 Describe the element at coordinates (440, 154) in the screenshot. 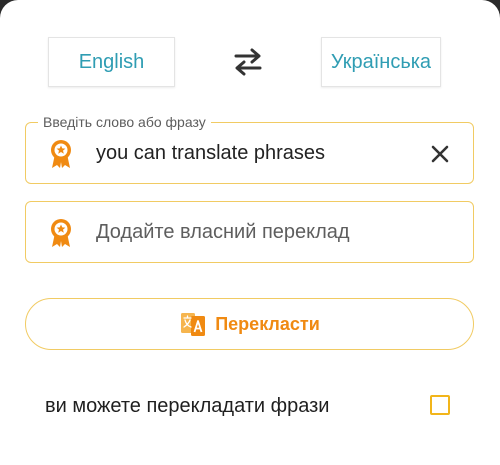

I see `close-icon` at that location.